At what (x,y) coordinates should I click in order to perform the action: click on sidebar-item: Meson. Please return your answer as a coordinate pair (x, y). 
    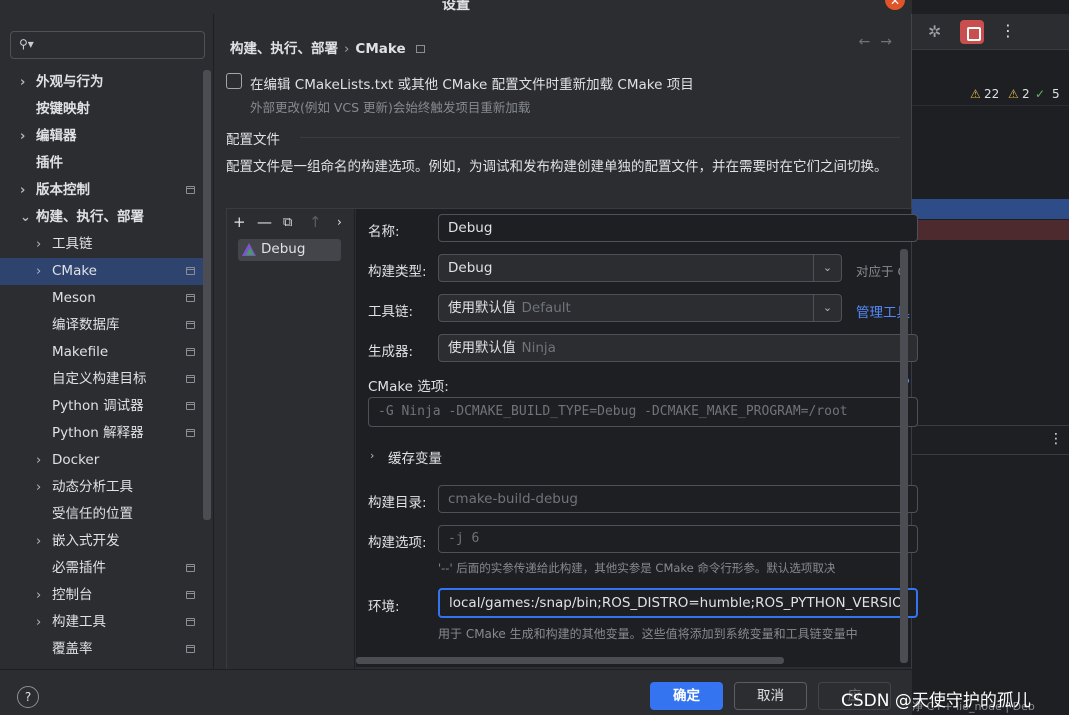
    Looking at the image, I should click on (101, 298).